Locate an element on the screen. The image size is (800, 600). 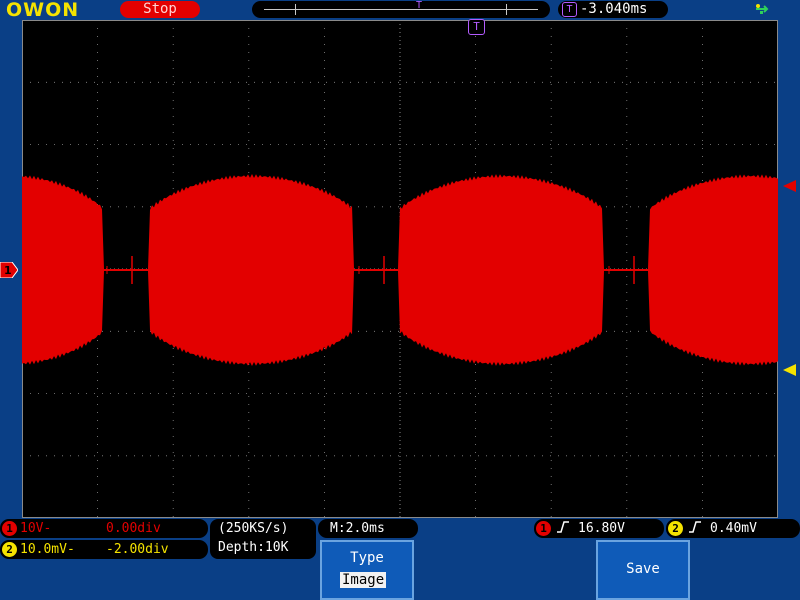
ch2-trigger-readout: 2 0.40mV is located at coordinates (733, 528).